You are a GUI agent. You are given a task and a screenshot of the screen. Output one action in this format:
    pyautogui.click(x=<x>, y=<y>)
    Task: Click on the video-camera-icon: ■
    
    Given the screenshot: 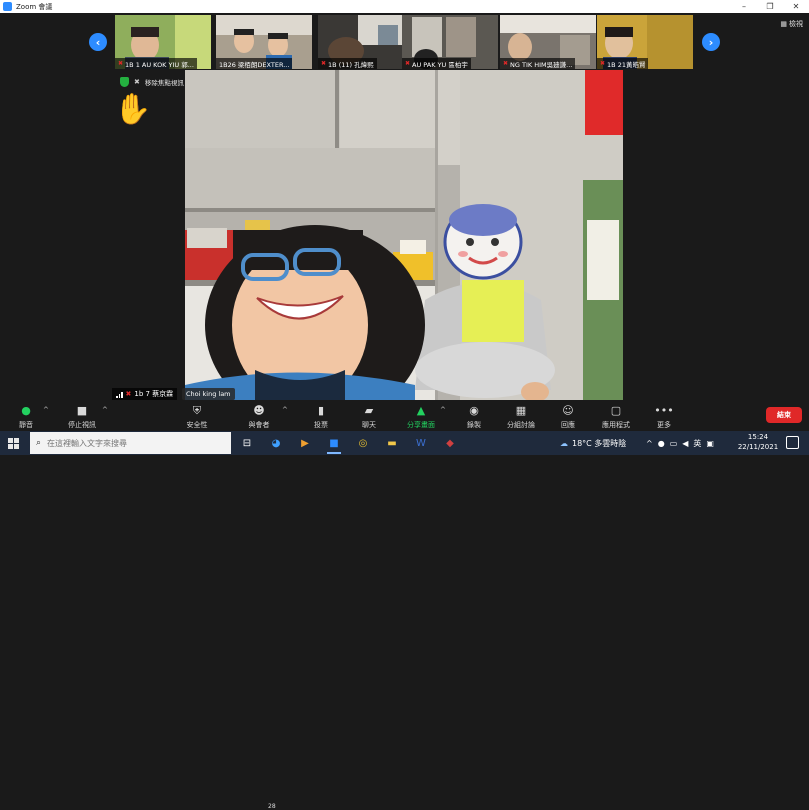 What is the action you would take?
    pyautogui.click(x=82, y=410)
    